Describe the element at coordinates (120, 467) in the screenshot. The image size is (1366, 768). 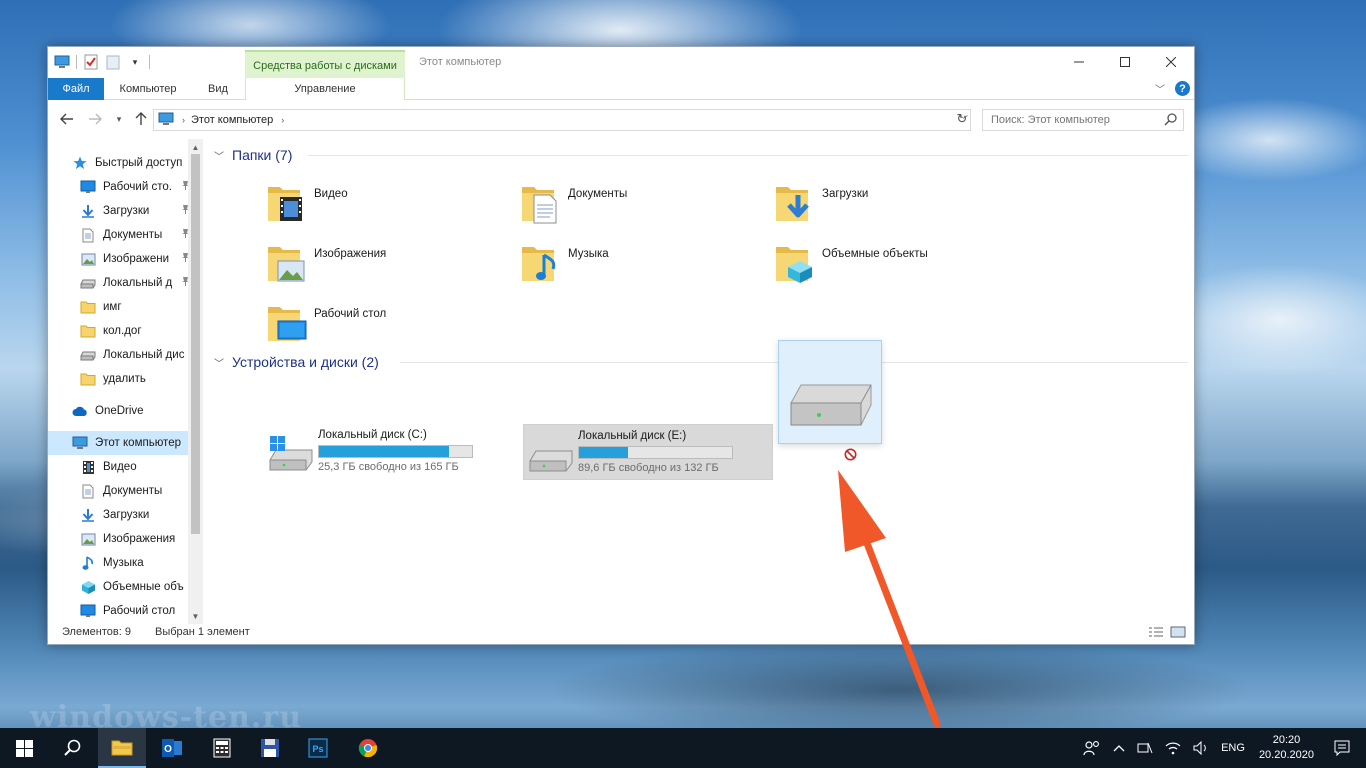
I see `sidebar-item: Видео` at that location.